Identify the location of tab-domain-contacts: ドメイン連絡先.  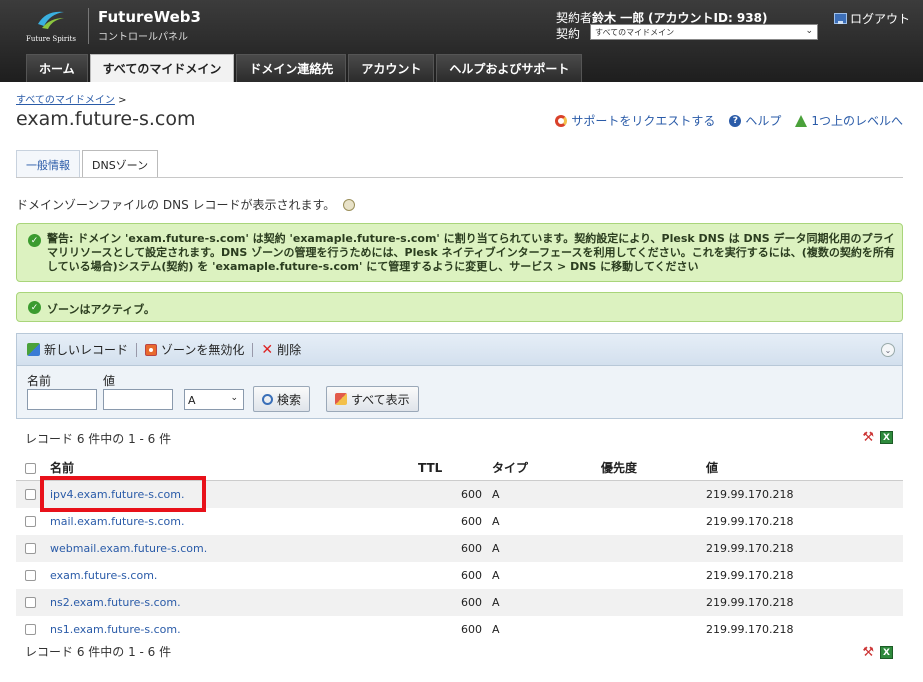
(291, 68).